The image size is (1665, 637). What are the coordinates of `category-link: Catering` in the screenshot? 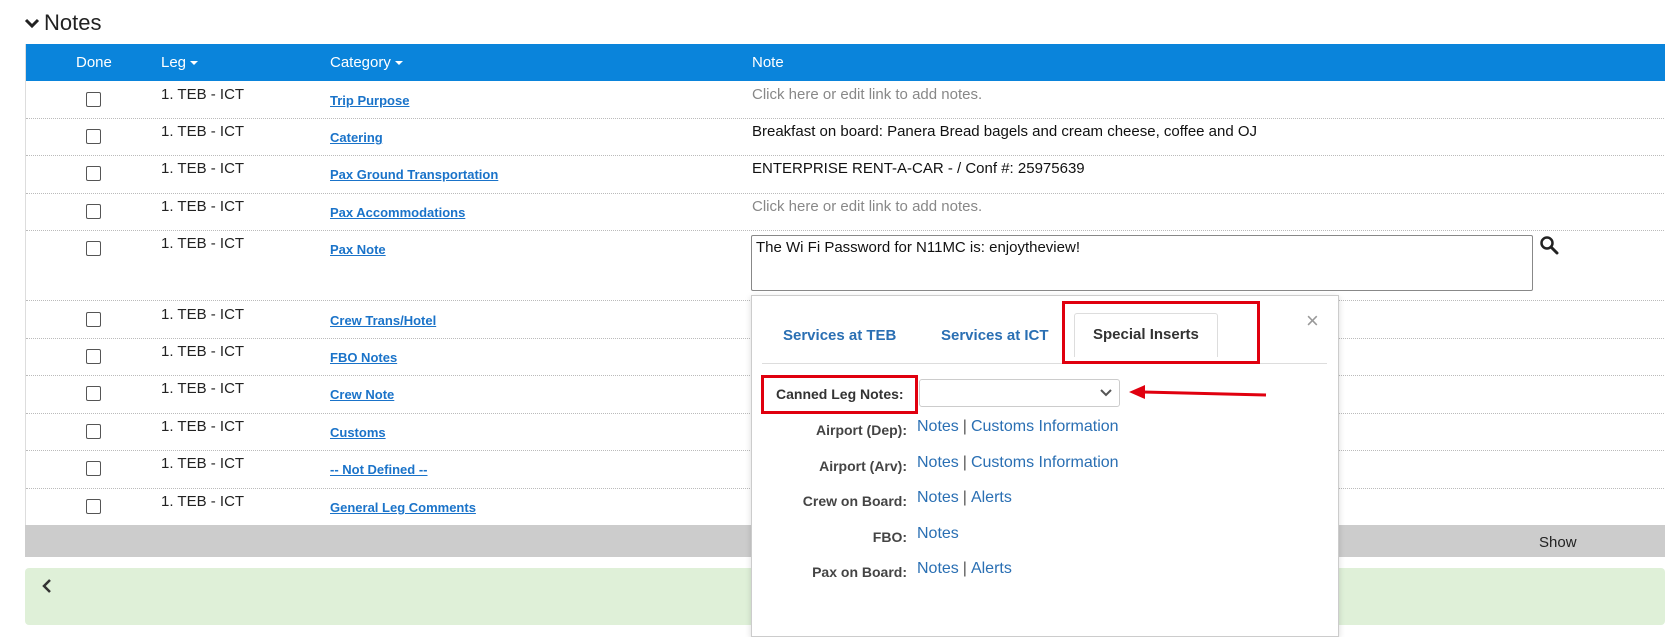 It's located at (356, 137).